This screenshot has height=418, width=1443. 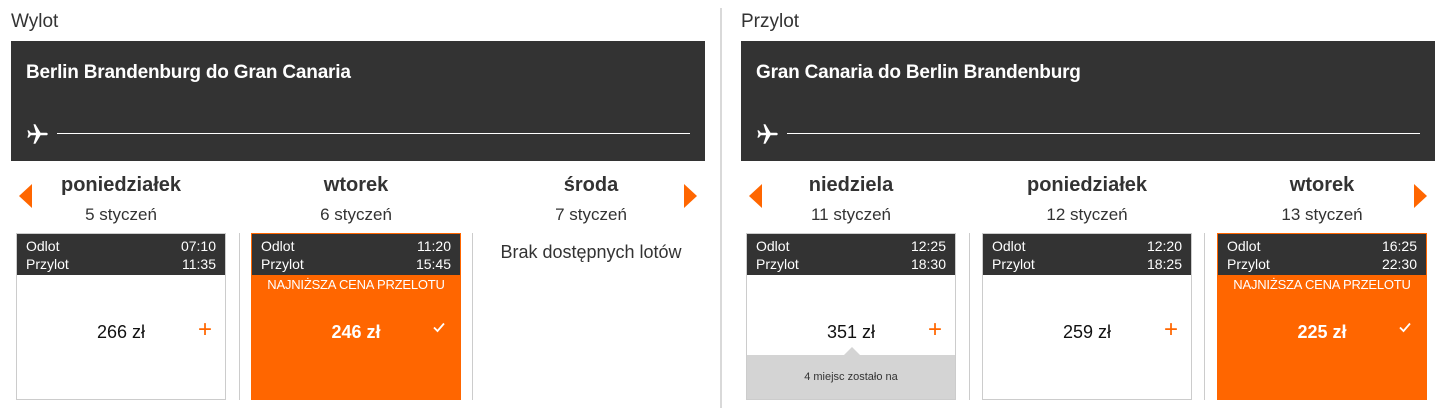 What do you see at coordinates (851, 332) in the screenshot?
I see `flight-price: 351 zł` at bounding box center [851, 332].